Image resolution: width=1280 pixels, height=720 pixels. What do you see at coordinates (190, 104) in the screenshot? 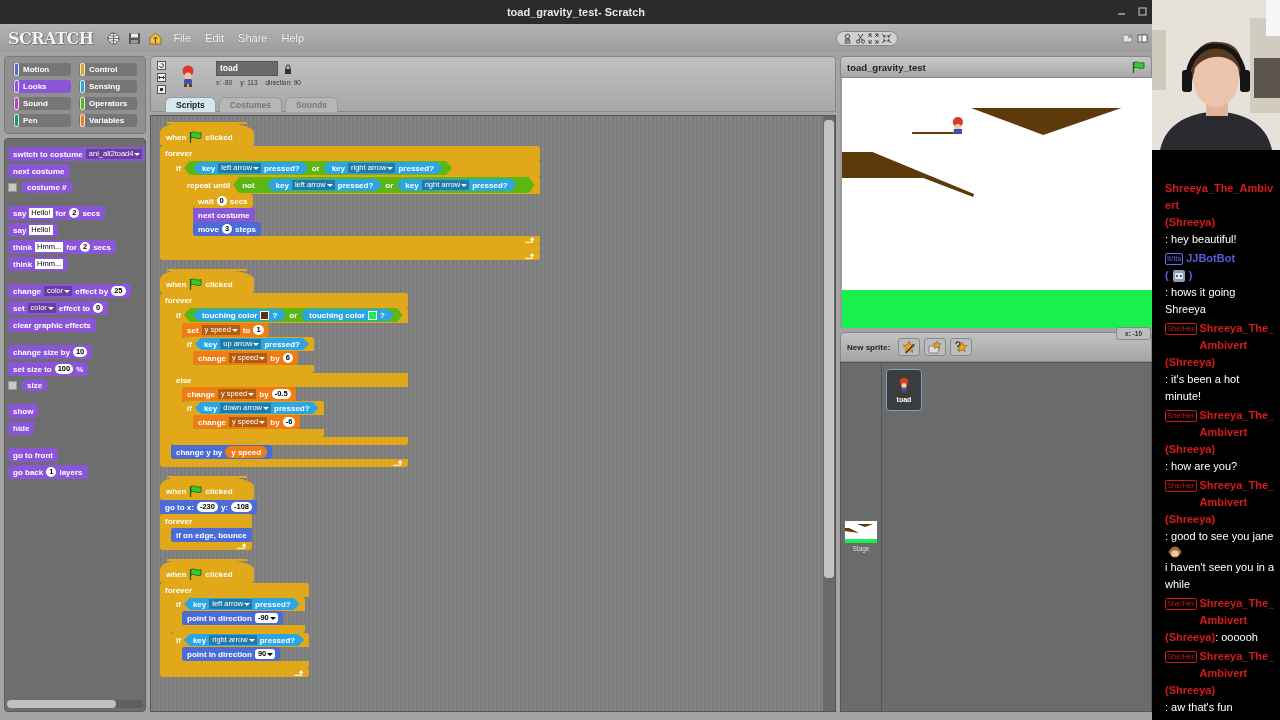
I see `tab: Scripts` at bounding box center [190, 104].